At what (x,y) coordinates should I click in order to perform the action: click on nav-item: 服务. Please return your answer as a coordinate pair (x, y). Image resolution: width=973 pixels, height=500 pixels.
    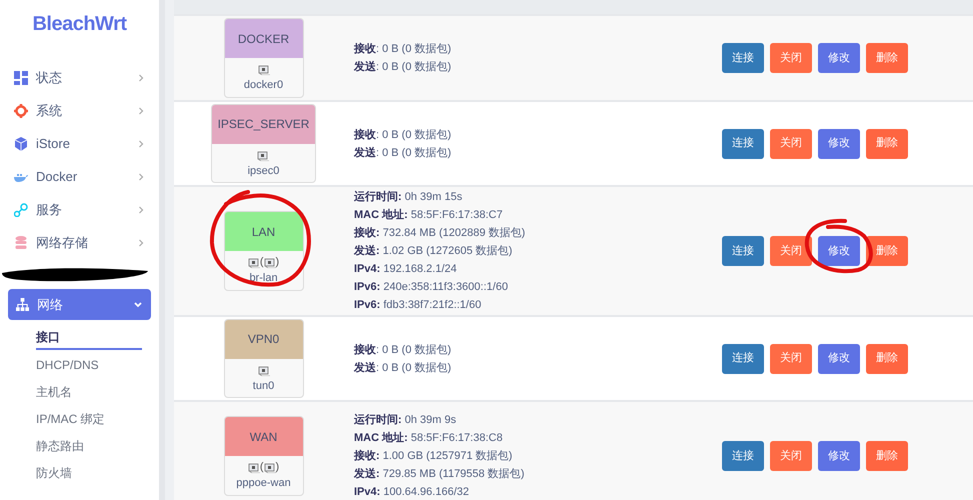
    Looking at the image, I should click on (79, 209).